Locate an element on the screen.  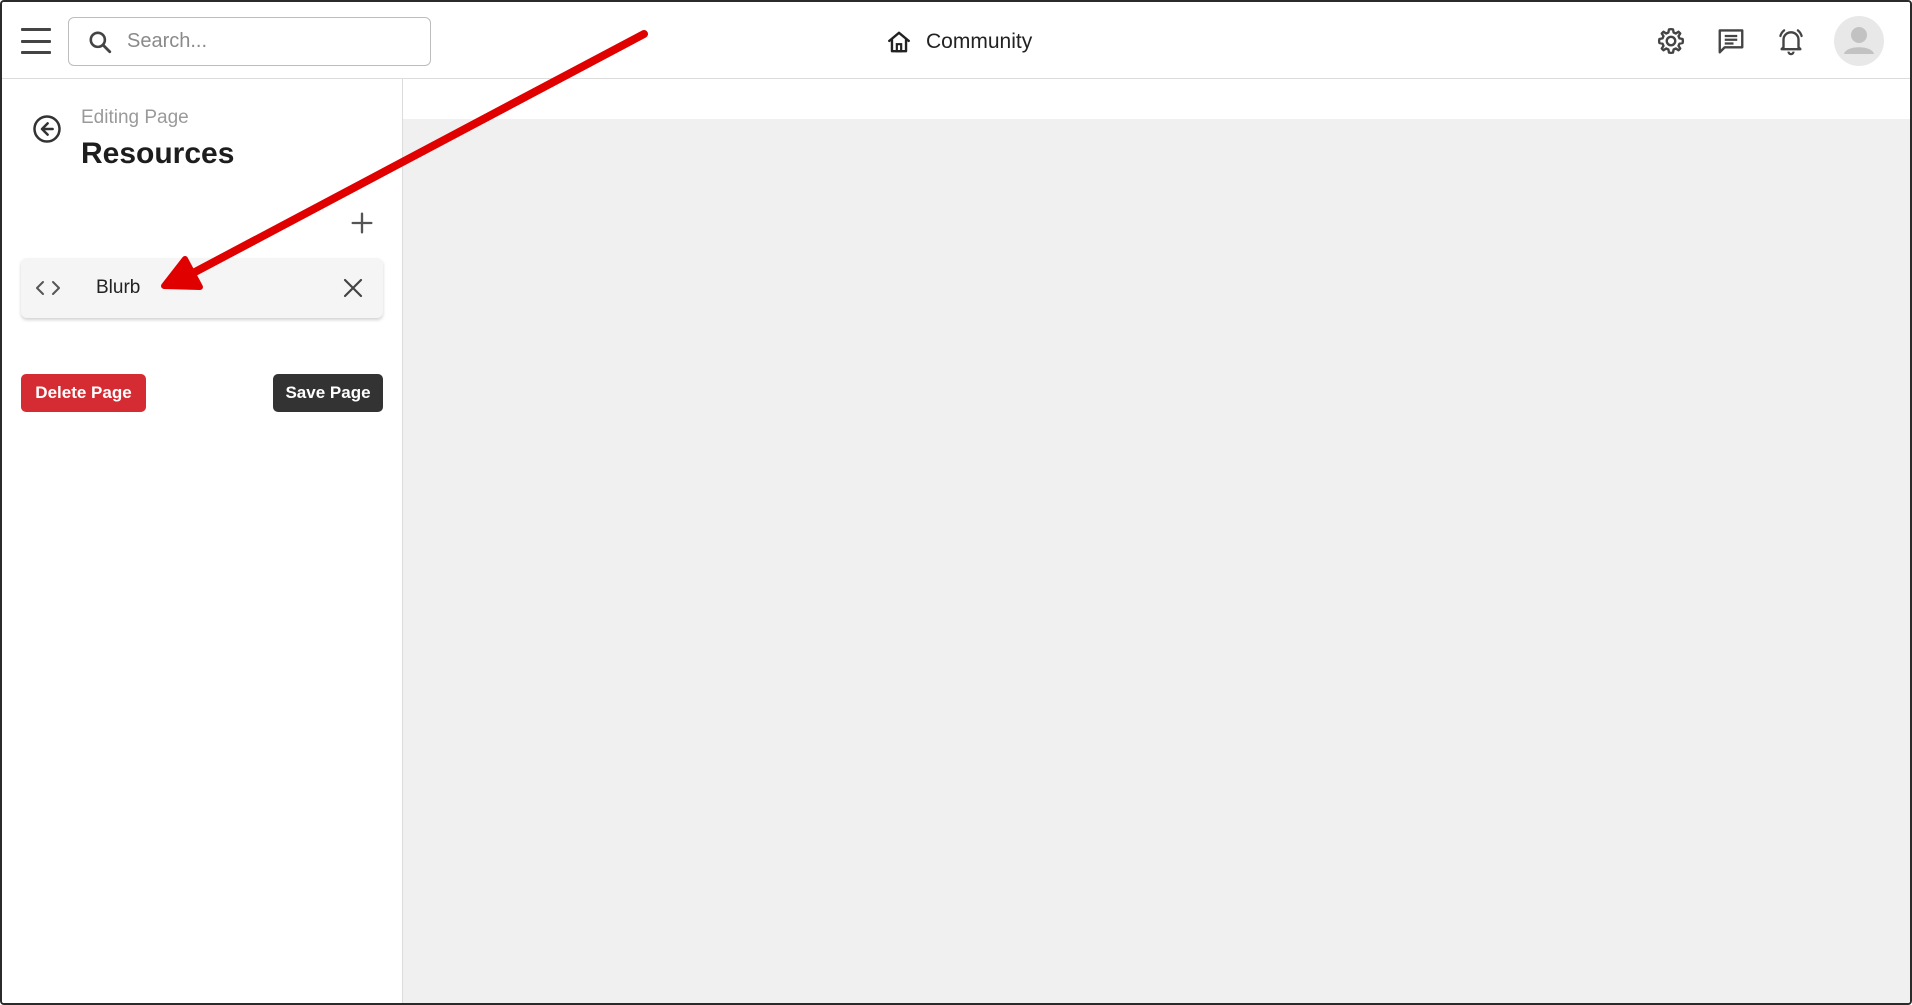
search-input is located at coordinates (267, 41).